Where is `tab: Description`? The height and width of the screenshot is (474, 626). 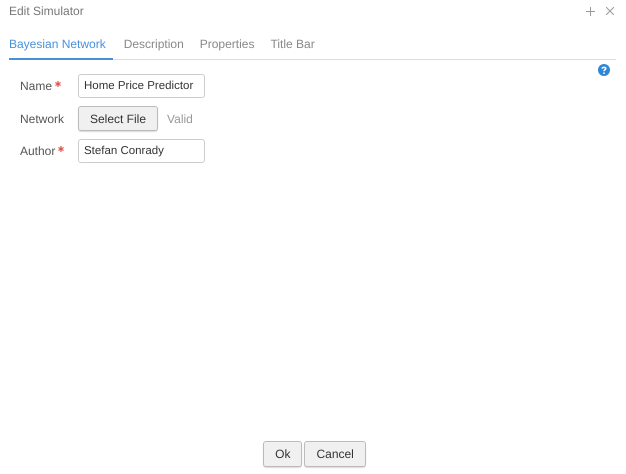
tab: Description is located at coordinates (156, 46).